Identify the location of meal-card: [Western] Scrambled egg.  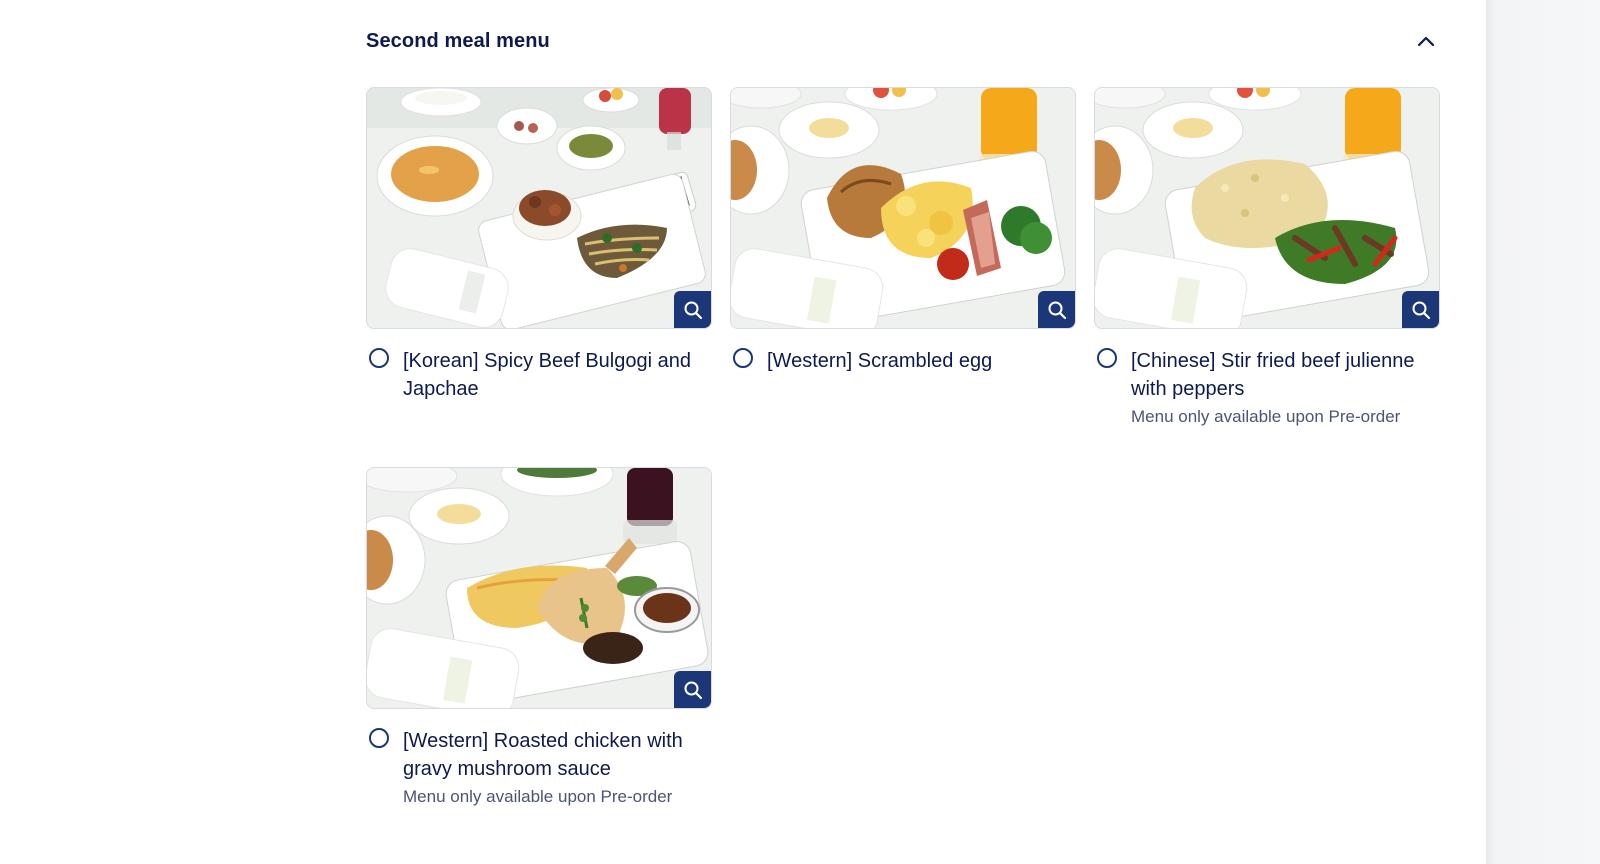
(903, 231).